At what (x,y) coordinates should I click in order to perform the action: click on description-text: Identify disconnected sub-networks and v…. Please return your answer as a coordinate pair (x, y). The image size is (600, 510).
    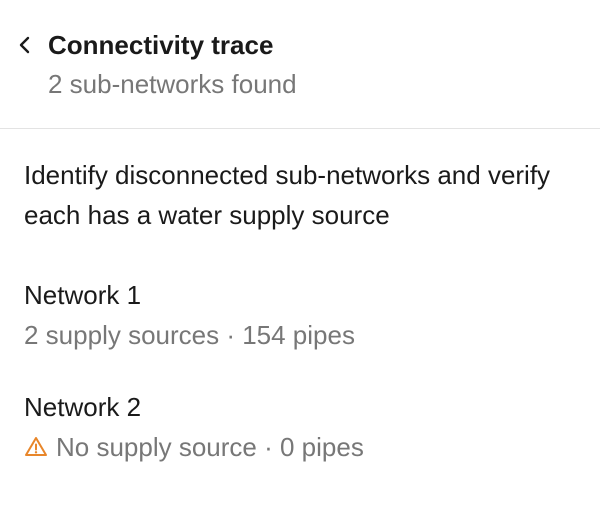
    Looking at the image, I should click on (287, 195).